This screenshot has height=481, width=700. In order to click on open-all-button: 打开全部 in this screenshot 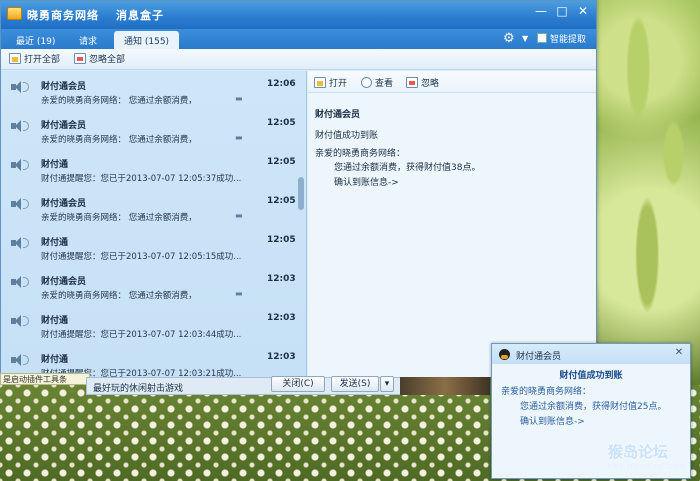, I will do `click(34, 58)`.